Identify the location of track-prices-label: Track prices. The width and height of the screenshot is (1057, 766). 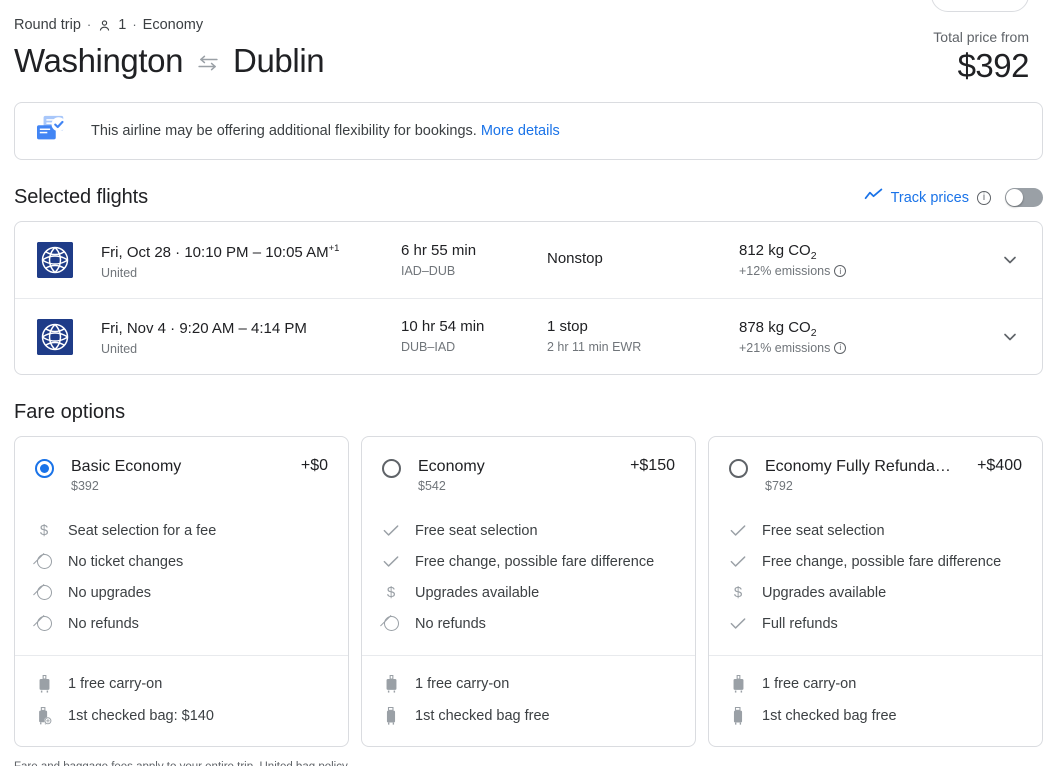
(929, 197).